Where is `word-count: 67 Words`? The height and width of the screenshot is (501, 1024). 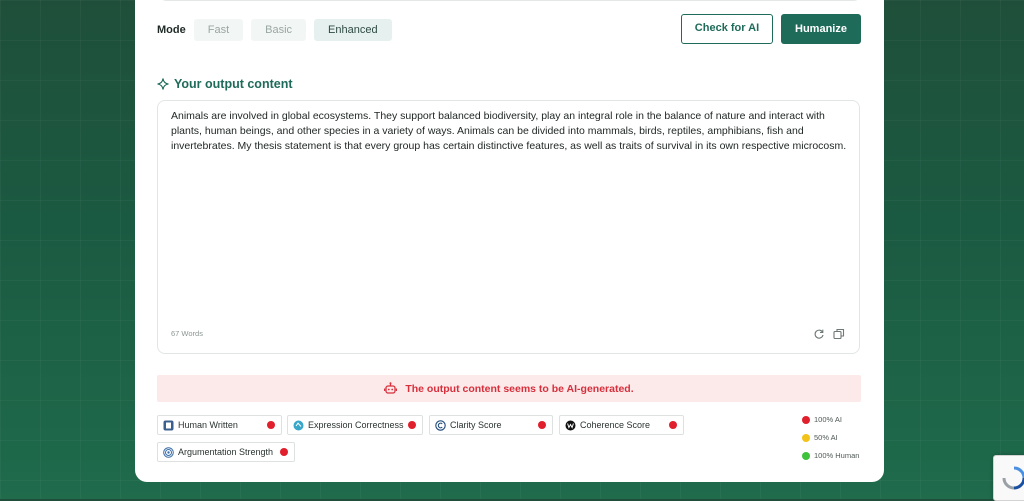 word-count: 67 Words is located at coordinates (187, 333).